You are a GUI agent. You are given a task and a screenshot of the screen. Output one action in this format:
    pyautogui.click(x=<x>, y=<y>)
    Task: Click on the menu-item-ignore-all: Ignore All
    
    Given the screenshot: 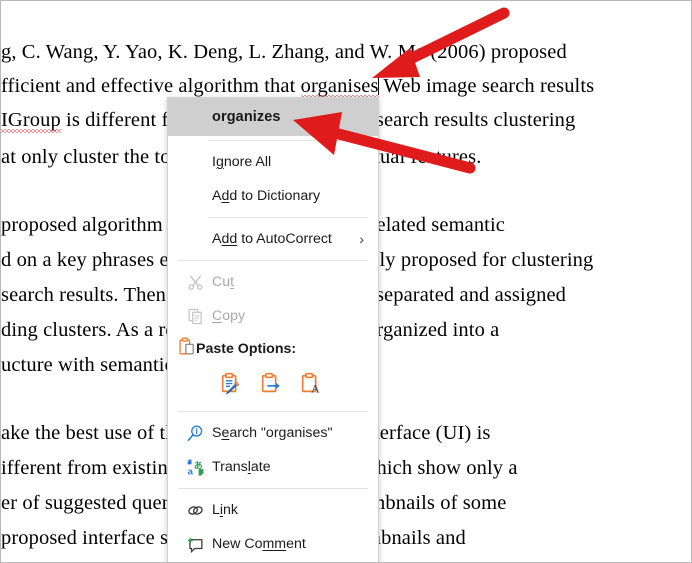 What is the action you would take?
    pyautogui.click(x=273, y=162)
    